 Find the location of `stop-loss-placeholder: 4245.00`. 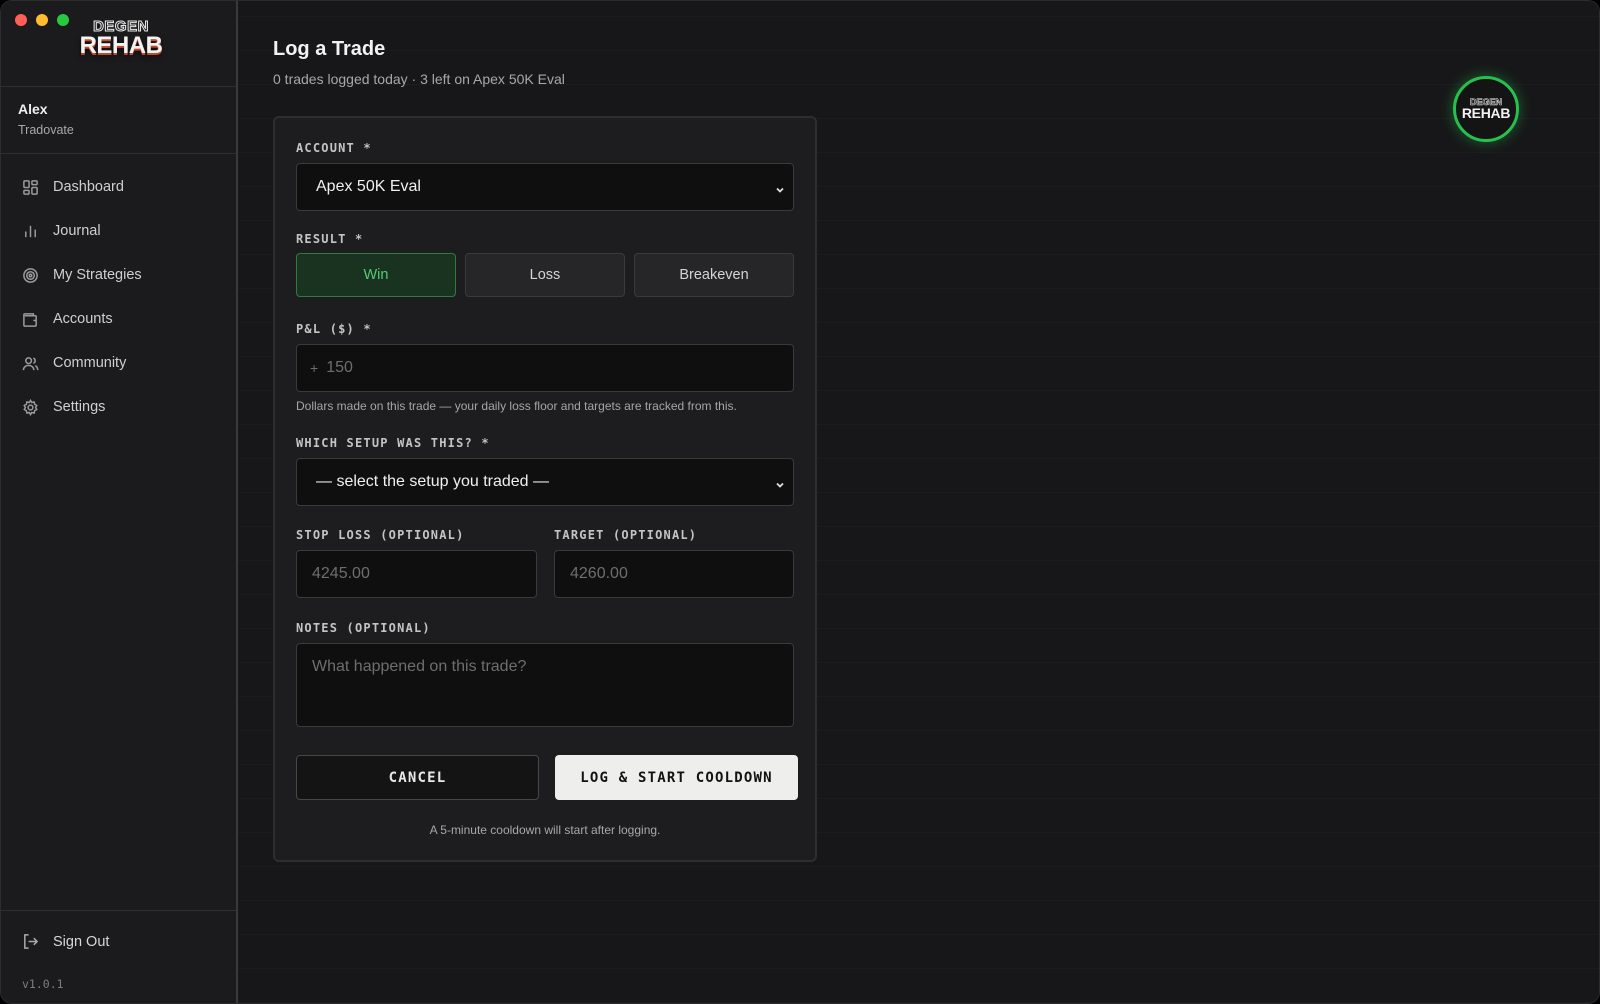

stop-loss-placeholder: 4245.00 is located at coordinates (341, 573).